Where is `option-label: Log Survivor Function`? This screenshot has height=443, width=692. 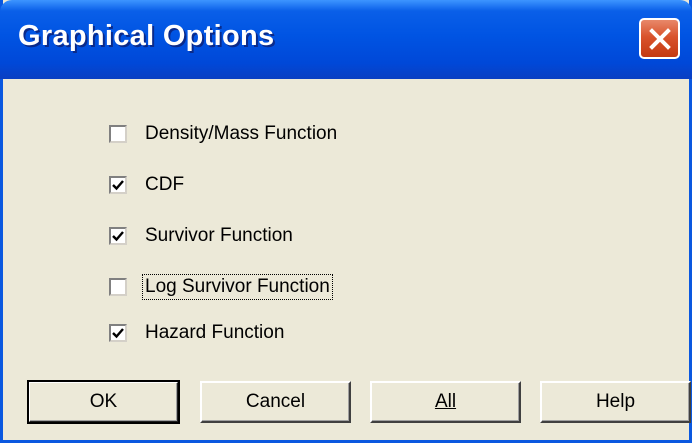 option-label: Log Survivor Function is located at coordinates (237, 287).